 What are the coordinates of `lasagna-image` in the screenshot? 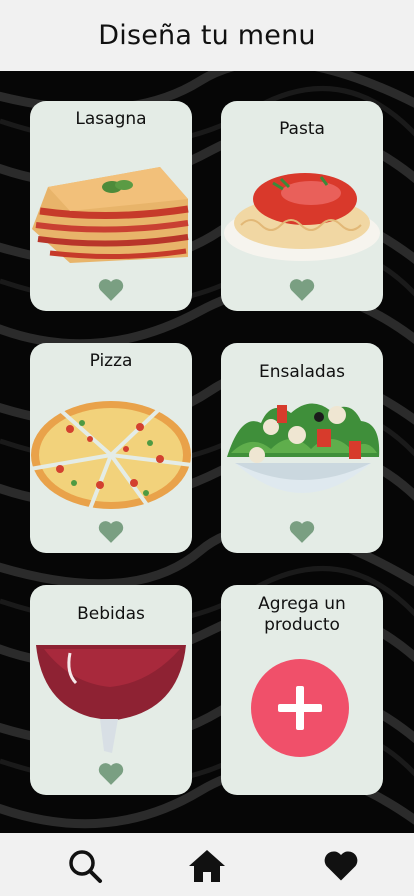 It's located at (110, 215).